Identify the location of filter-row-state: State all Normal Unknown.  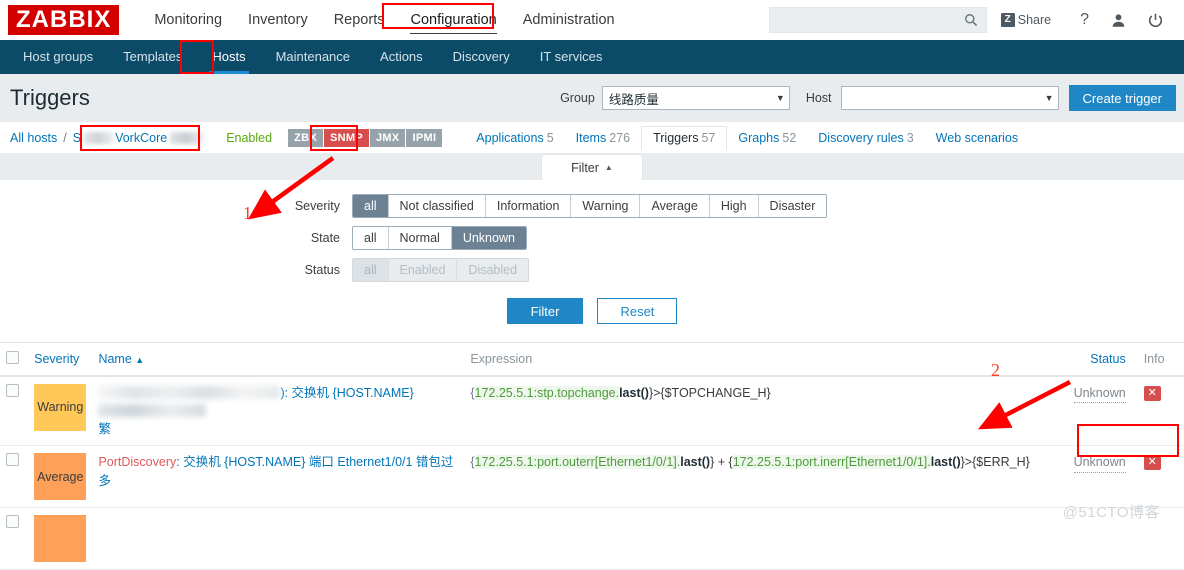
(592, 238).